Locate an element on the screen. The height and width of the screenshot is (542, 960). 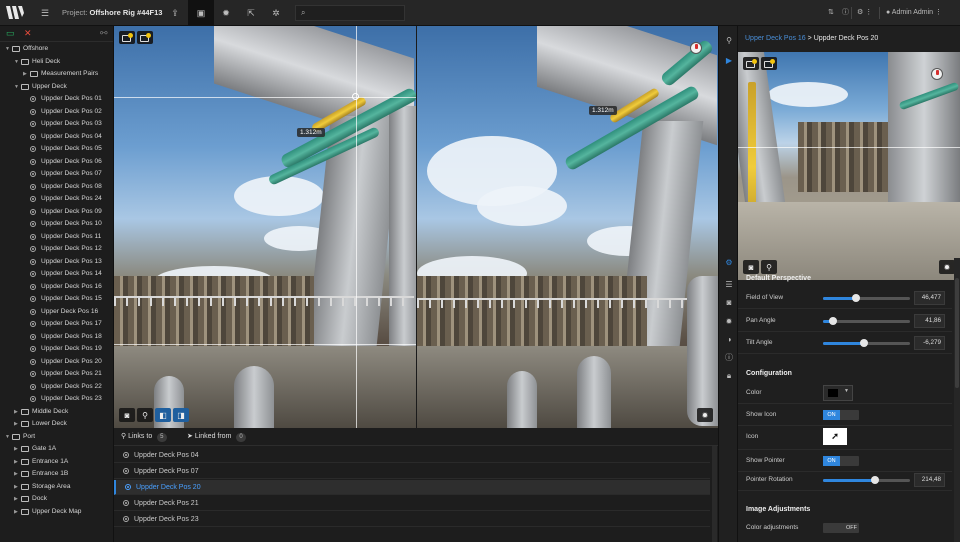
tree-item-position: Uppder Deck Pos 21 is located at coordinates (56, 374).